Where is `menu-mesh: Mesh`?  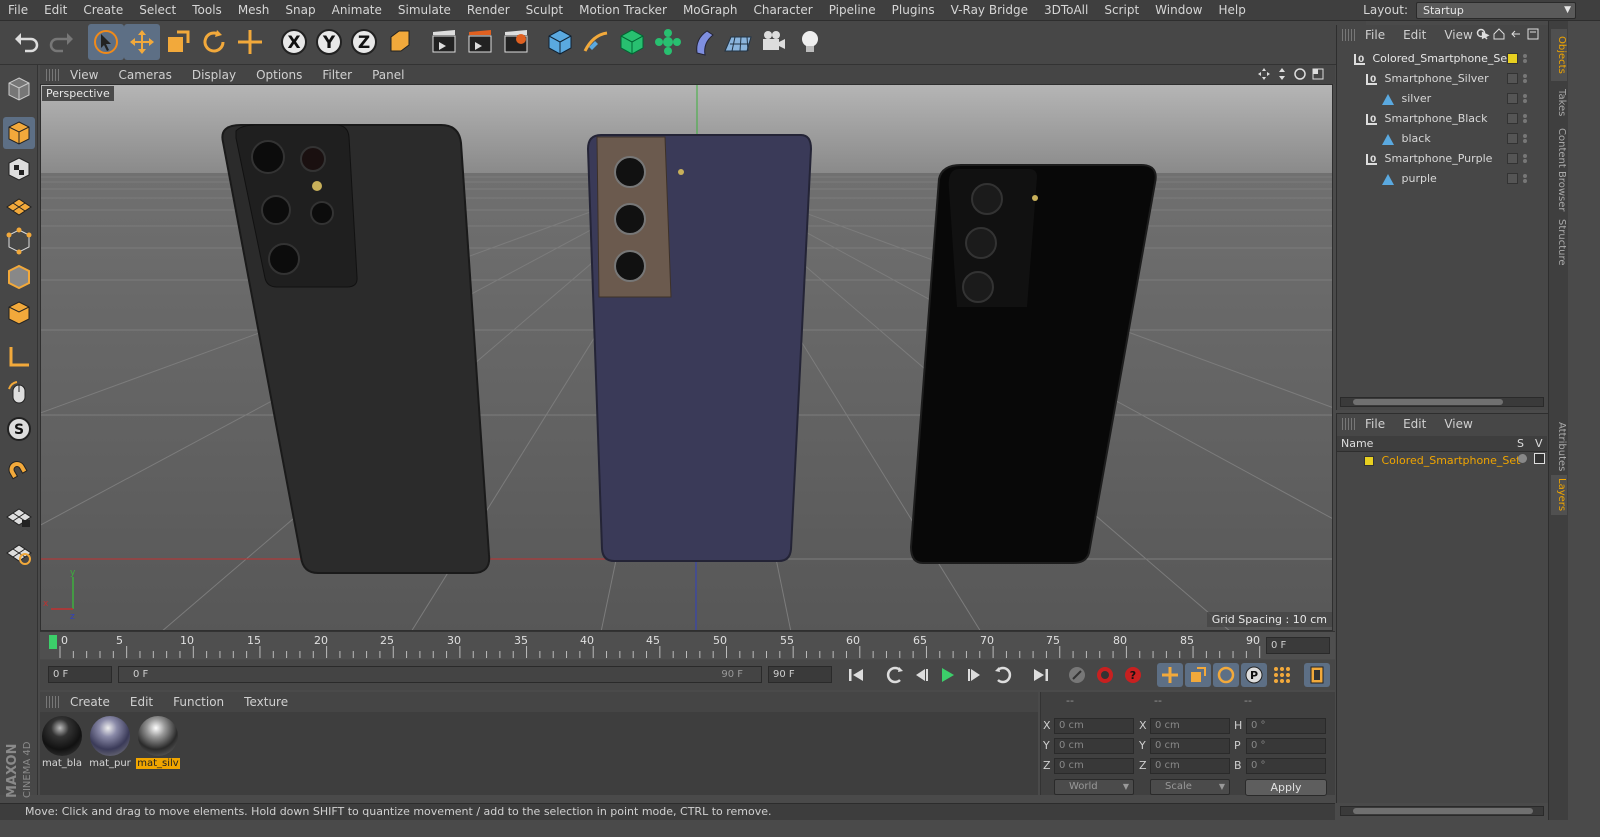
menu-mesh: Mesh is located at coordinates (254, 10).